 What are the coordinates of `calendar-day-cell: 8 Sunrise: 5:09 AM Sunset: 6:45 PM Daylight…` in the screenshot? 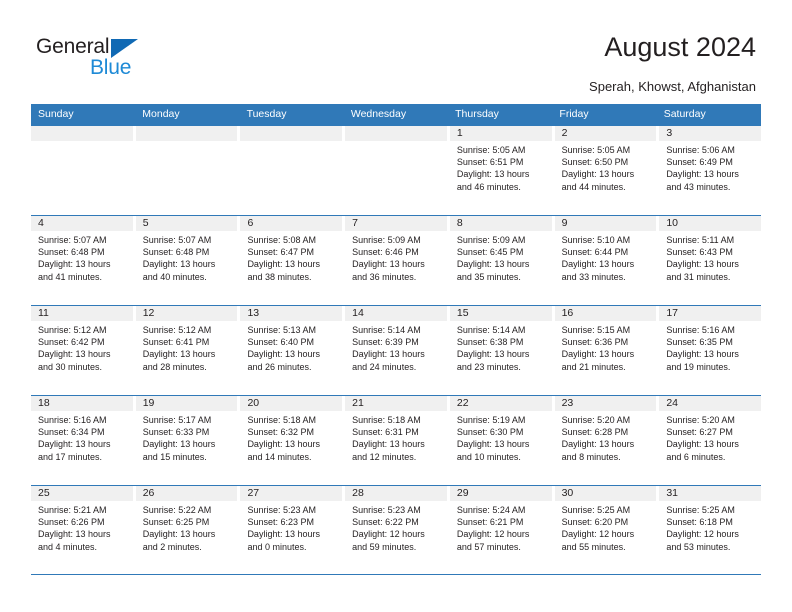 It's located at (499, 260).